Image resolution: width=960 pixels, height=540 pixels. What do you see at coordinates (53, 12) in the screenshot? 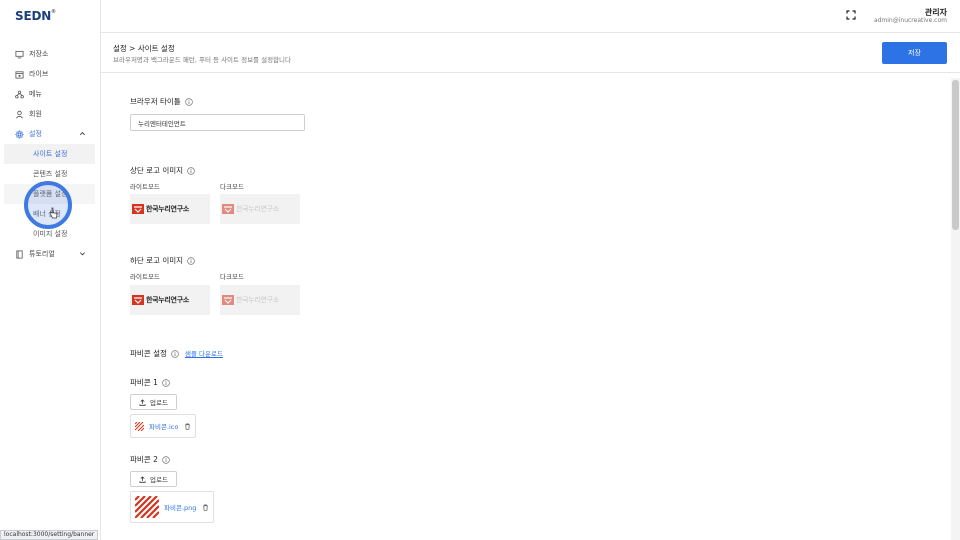
I see `logo-trademark: ®` at bounding box center [53, 12].